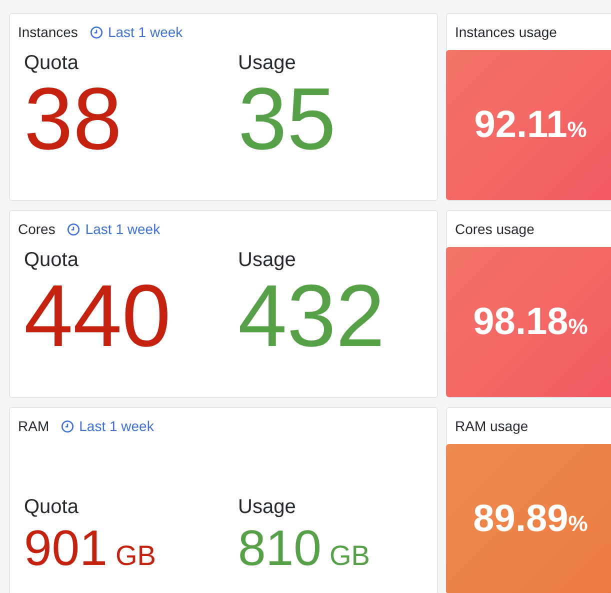  Describe the element at coordinates (311, 316) in the screenshot. I see `usage-value: 432` at that location.